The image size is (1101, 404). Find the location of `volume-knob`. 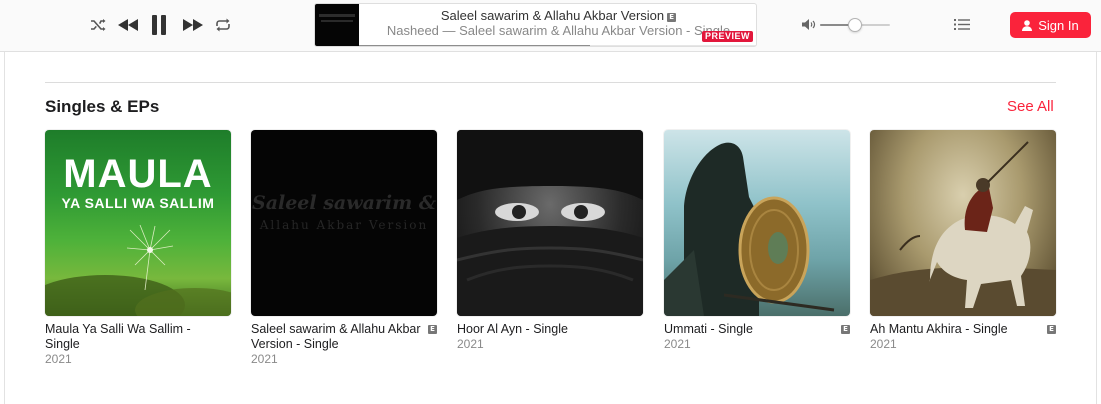

volume-knob is located at coordinates (855, 25).